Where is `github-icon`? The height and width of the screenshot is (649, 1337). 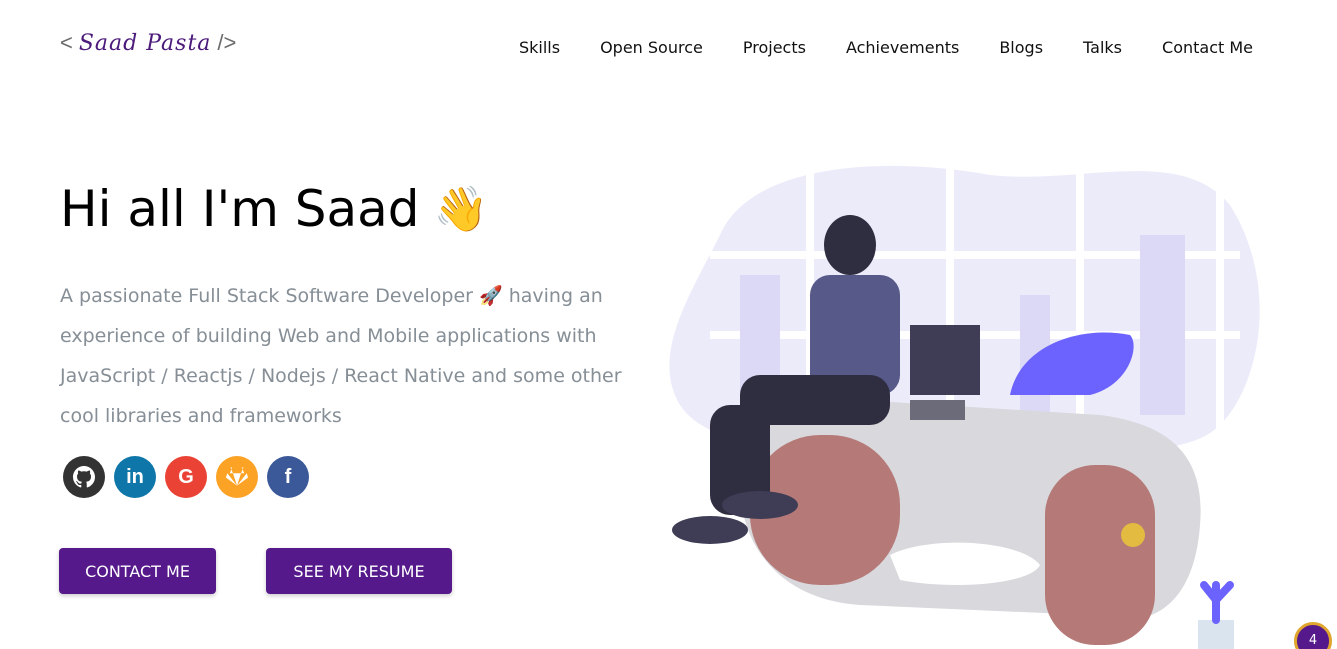 github-icon is located at coordinates (84, 477).